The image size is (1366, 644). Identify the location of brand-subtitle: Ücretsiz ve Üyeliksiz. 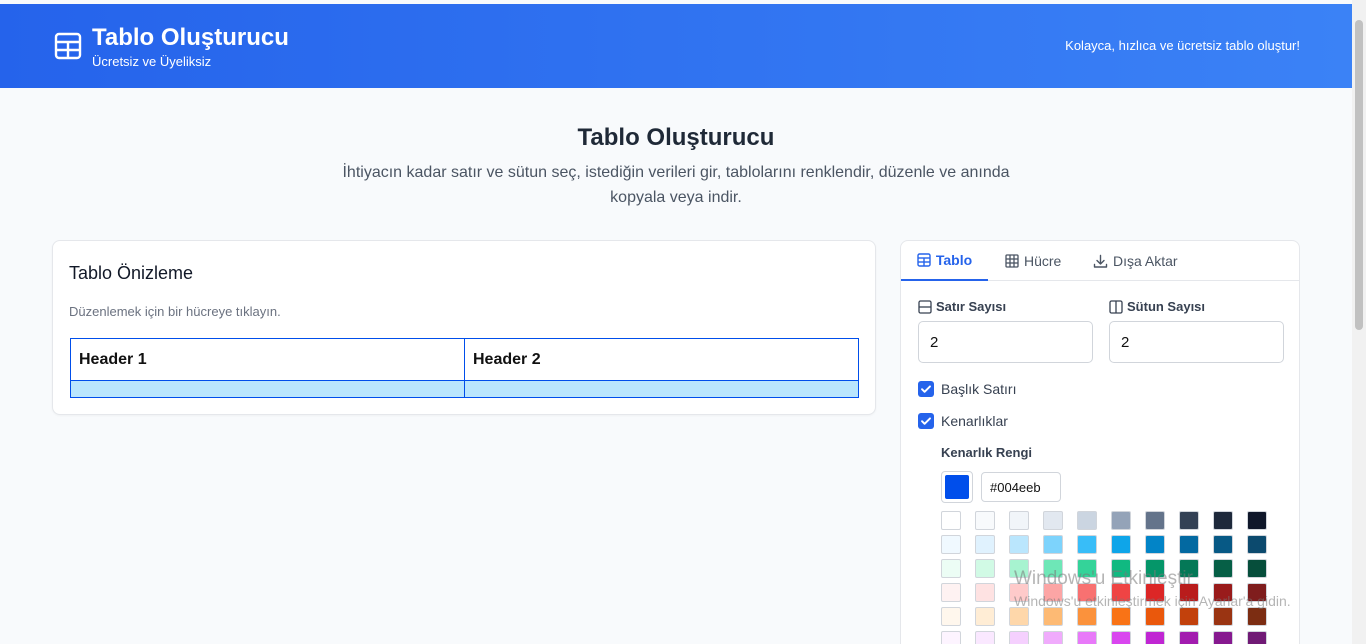
(152, 61).